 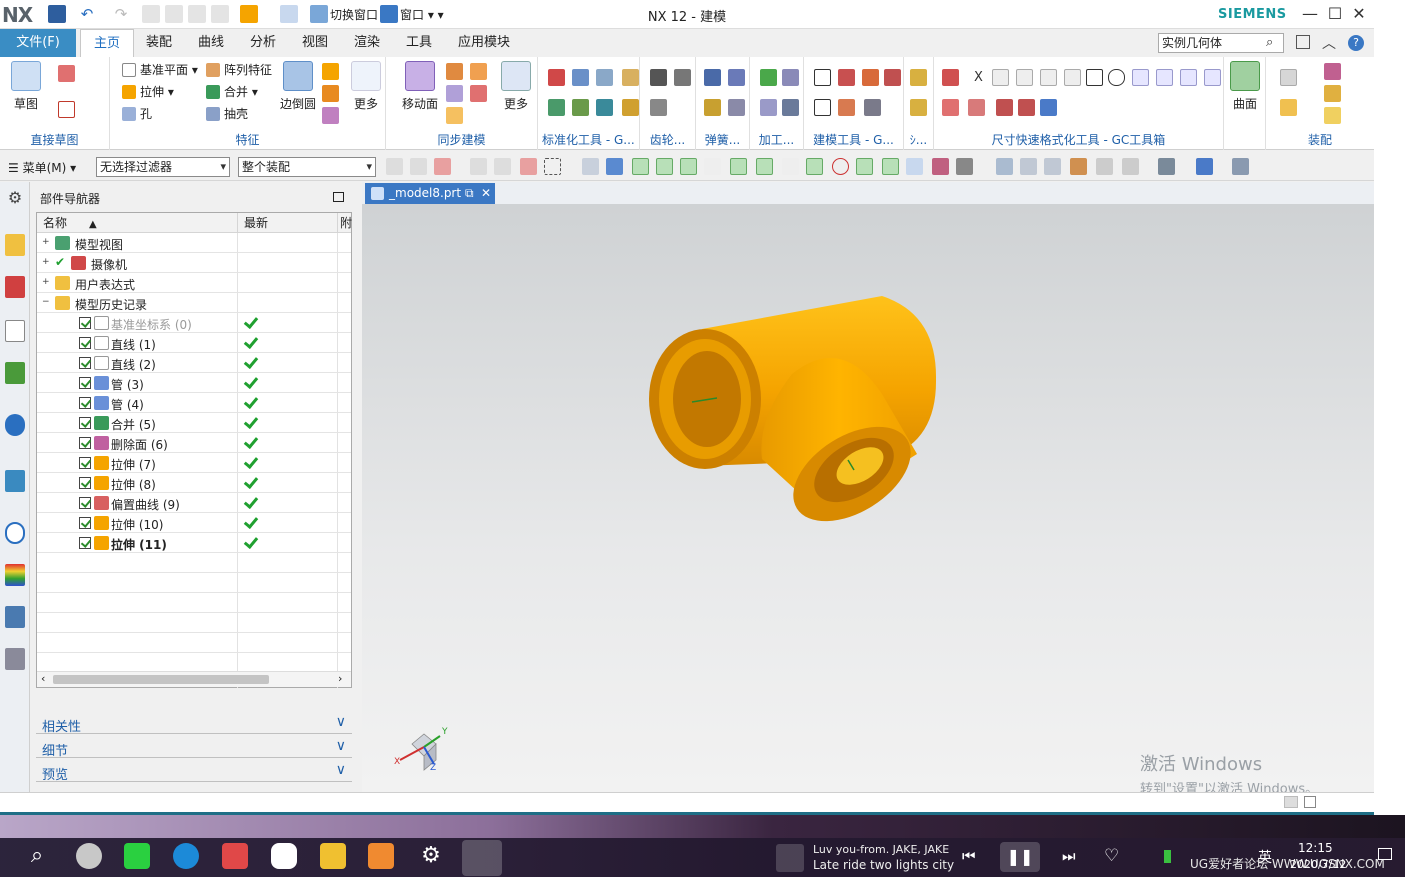 I want to click on tab-render: 渲染, so click(x=367, y=43).